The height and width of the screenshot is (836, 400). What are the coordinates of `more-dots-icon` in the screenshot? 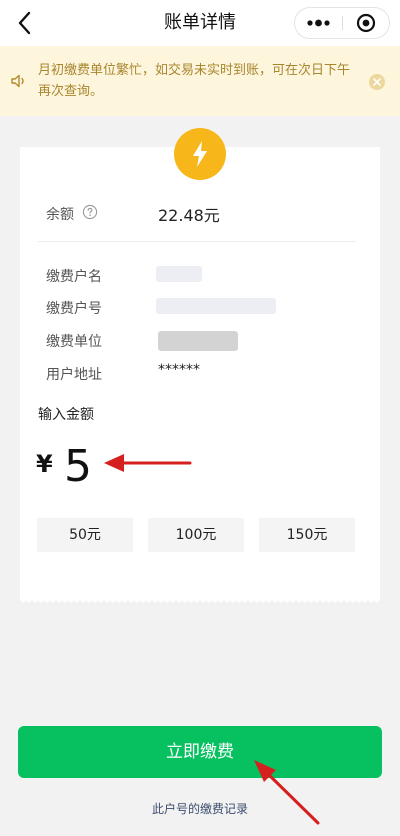 It's located at (318, 23).